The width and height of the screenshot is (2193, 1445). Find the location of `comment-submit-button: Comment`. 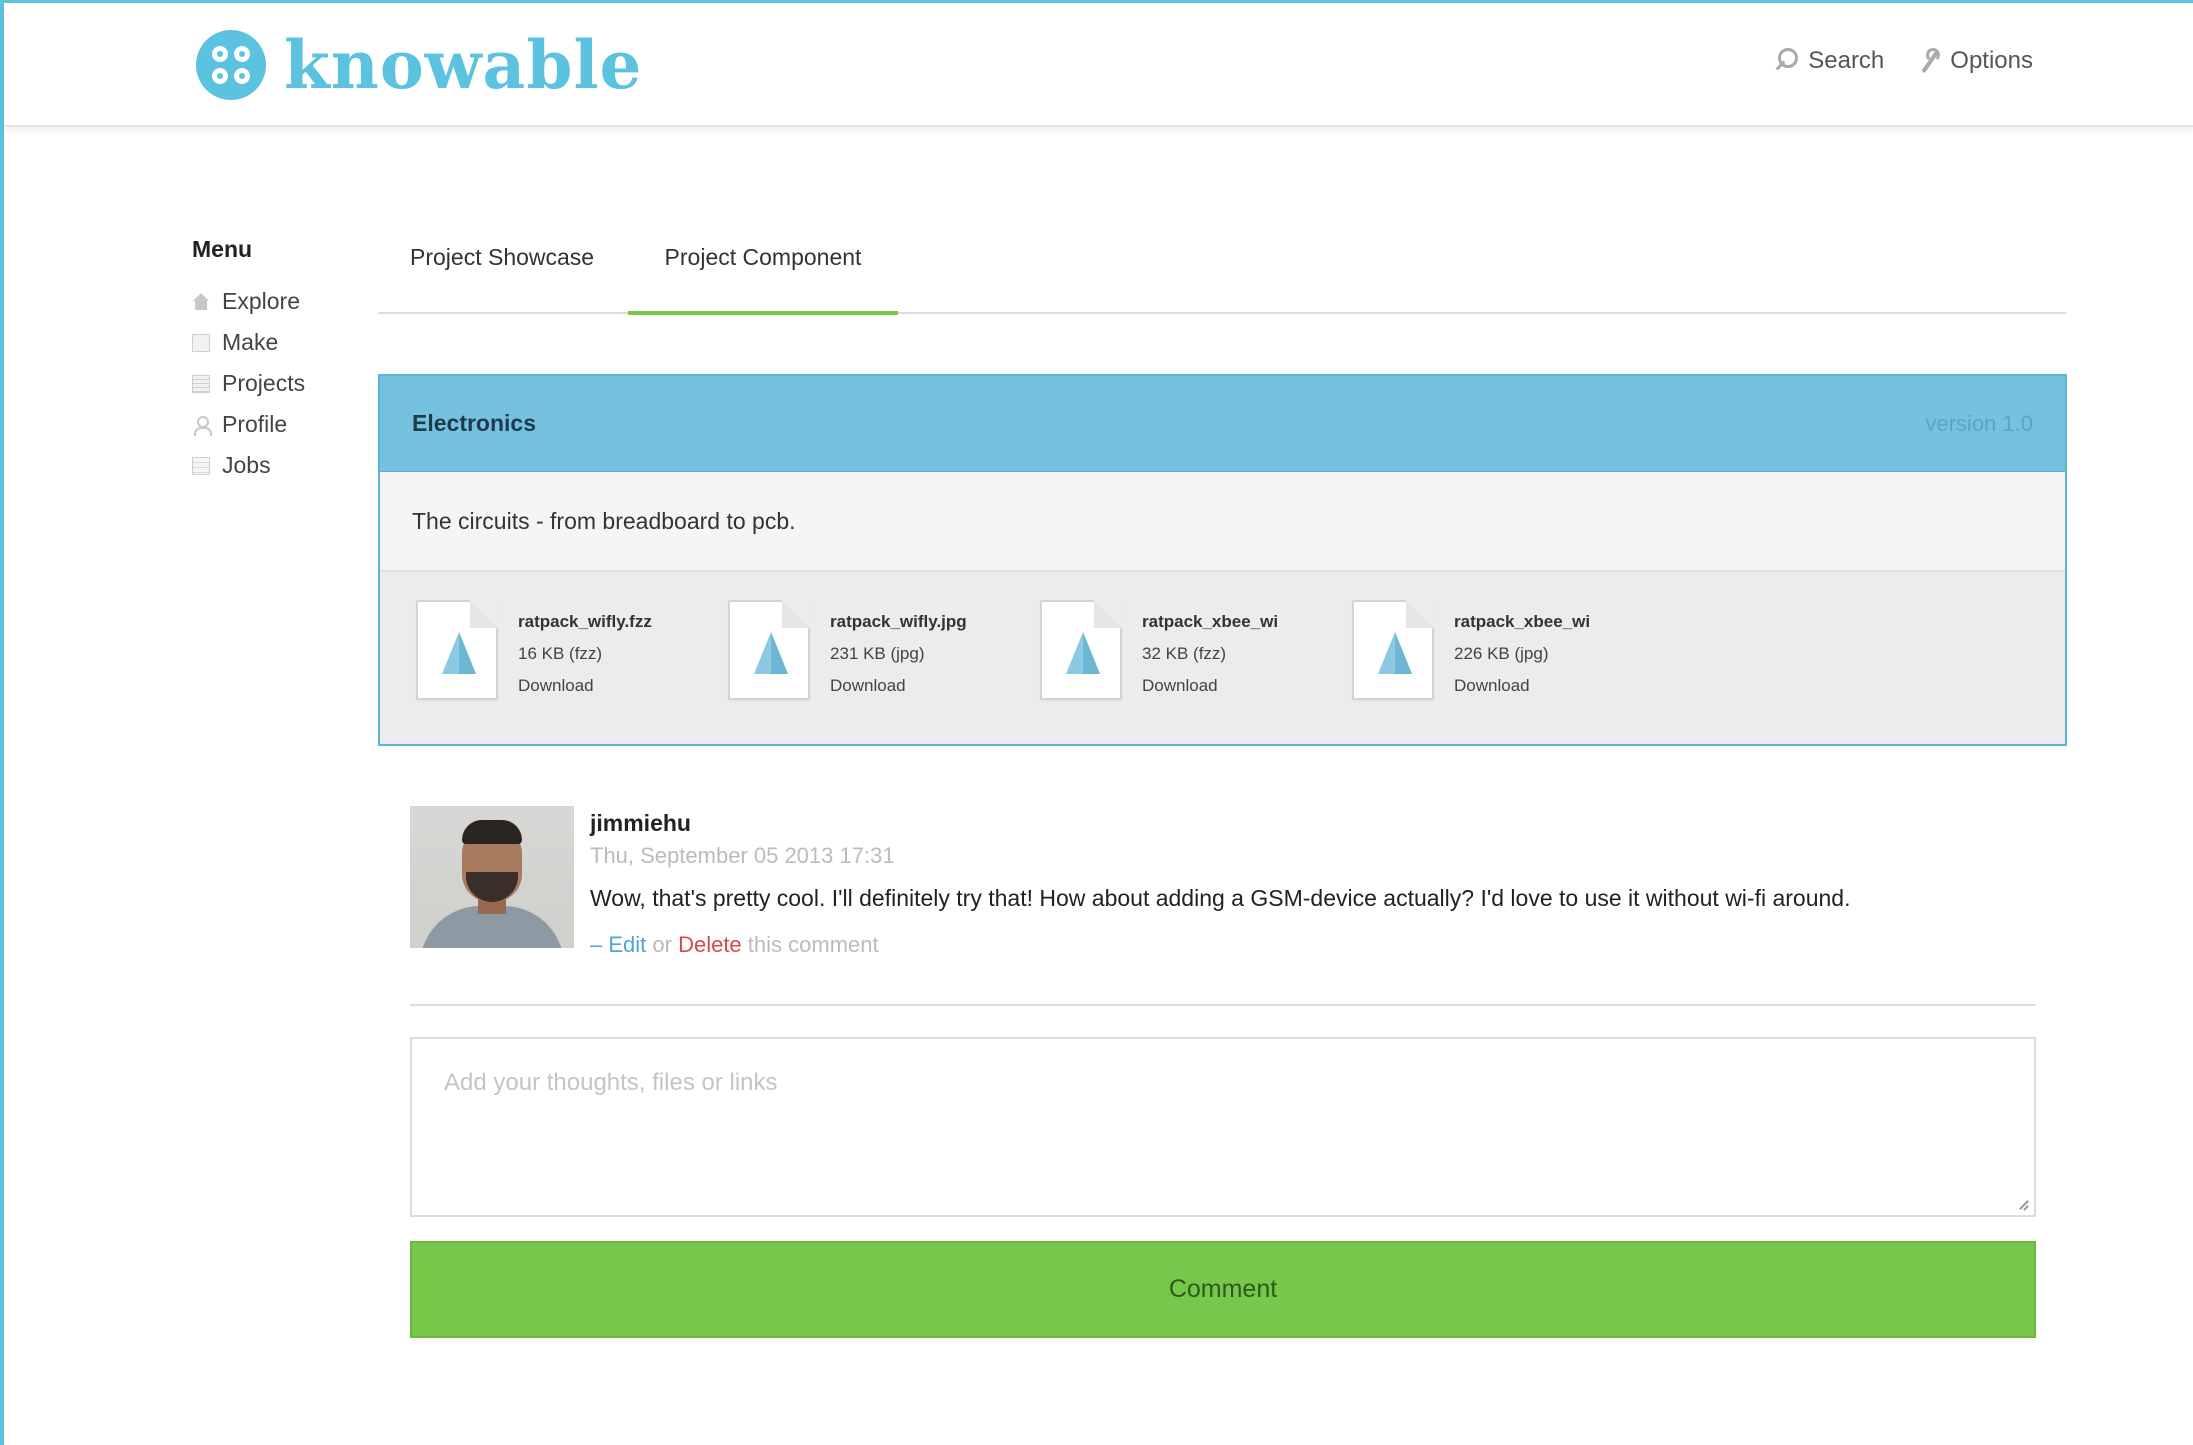

comment-submit-button: Comment is located at coordinates (1223, 1289).